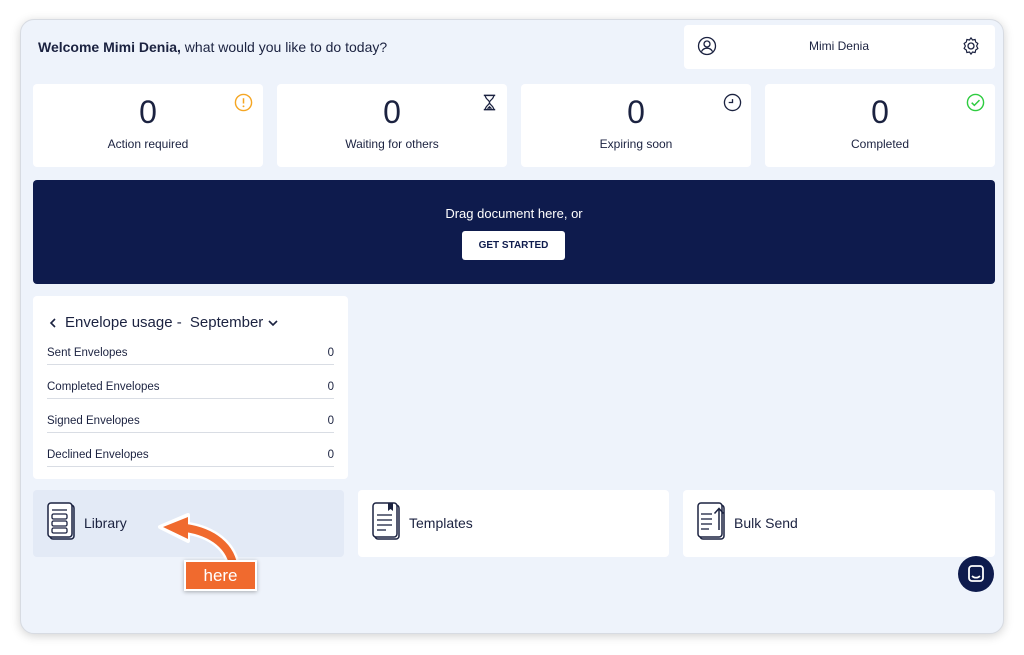 The height and width of the screenshot is (655, 1024). Describe the element at coordinates (711, 521) in the screenshot. I see `bulk-send-icon` at that location.